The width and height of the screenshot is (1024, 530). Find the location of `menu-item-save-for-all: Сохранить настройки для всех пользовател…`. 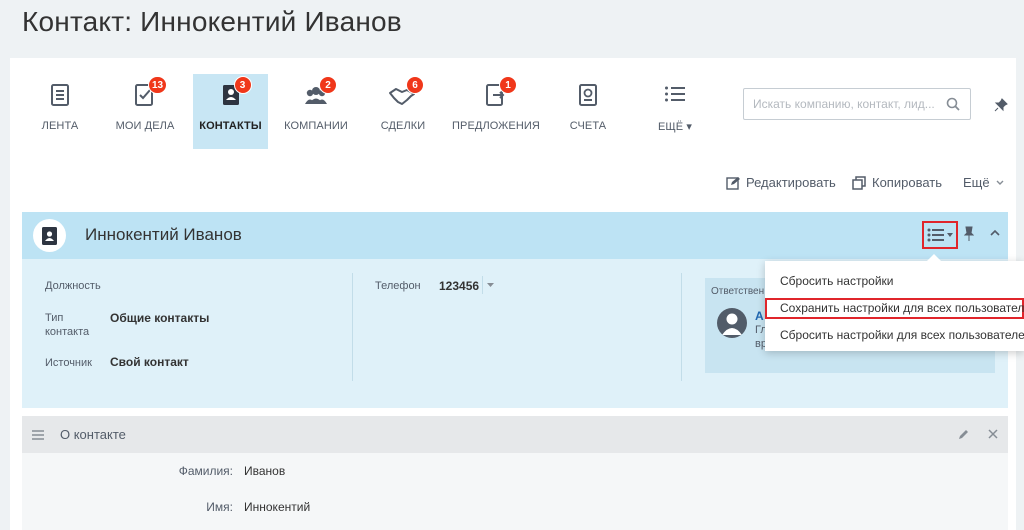

menu-item-save-for-all: Сохранить настройки для всех пользовател… is located at coordinates (894, 308).